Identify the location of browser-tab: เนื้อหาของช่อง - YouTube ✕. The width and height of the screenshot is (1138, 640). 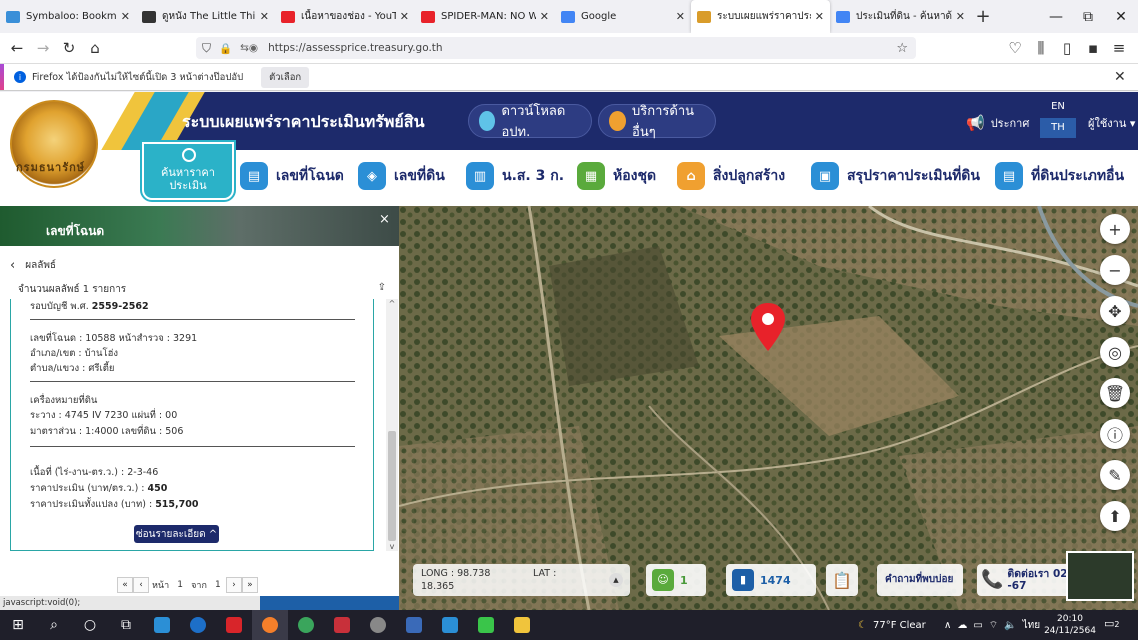
(345, 16).